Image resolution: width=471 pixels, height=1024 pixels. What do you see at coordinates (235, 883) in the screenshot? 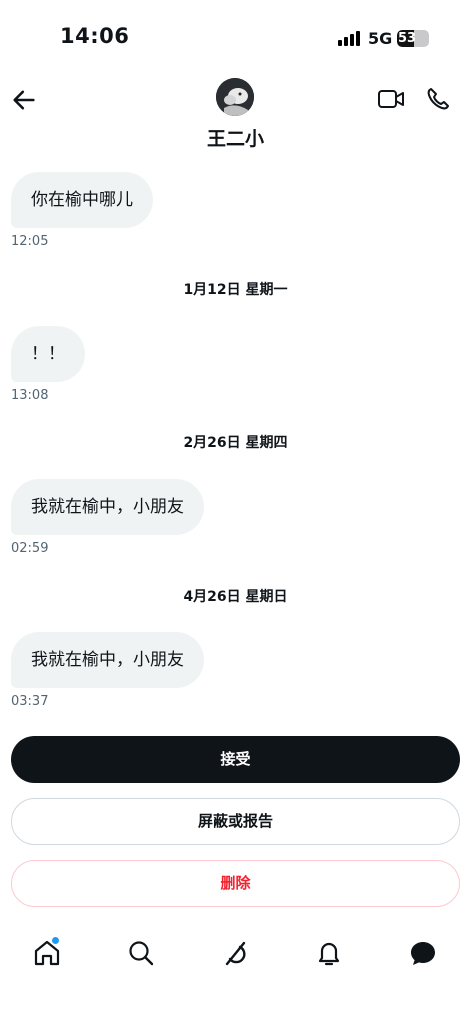
I see `delete-button: 删除` at bounding box center [235, 883].